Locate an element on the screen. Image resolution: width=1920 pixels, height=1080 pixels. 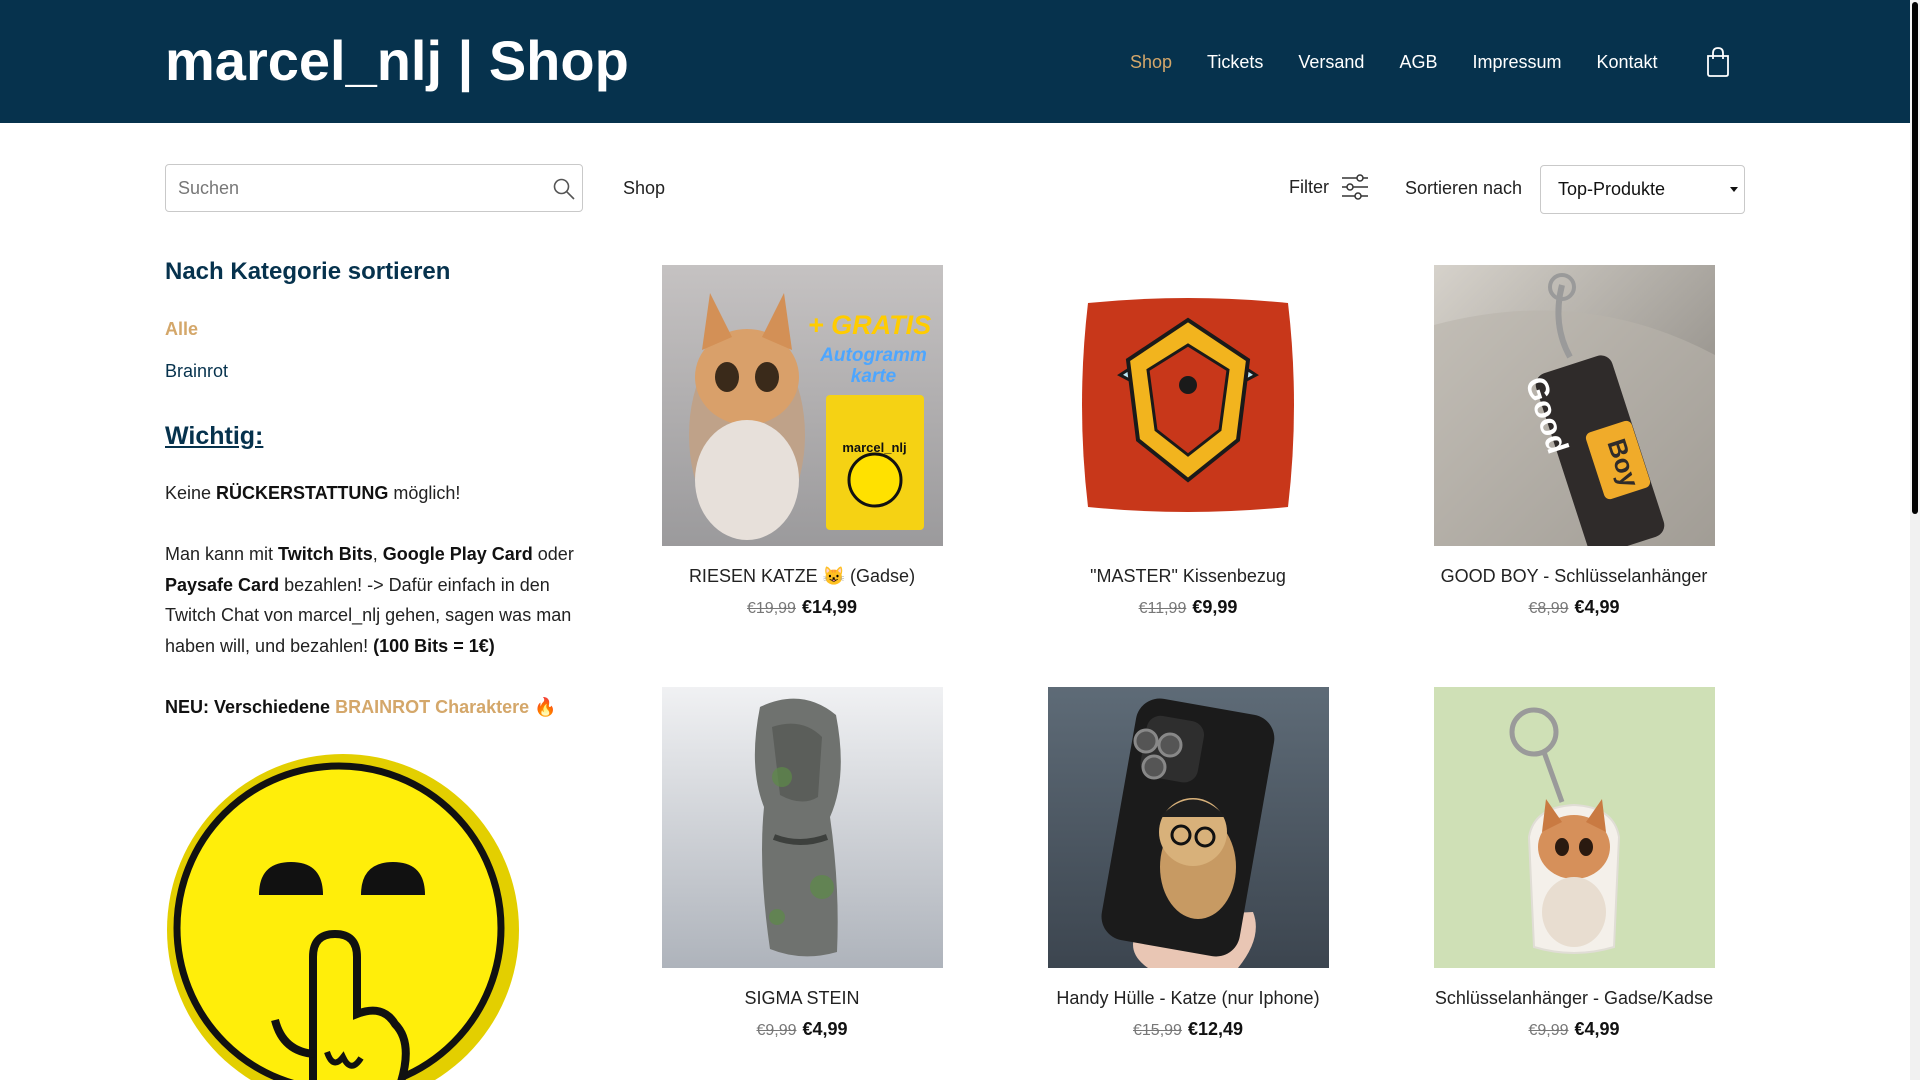
product-price-4: €9,99 €4,99 is located at coordinates (802, 1029).